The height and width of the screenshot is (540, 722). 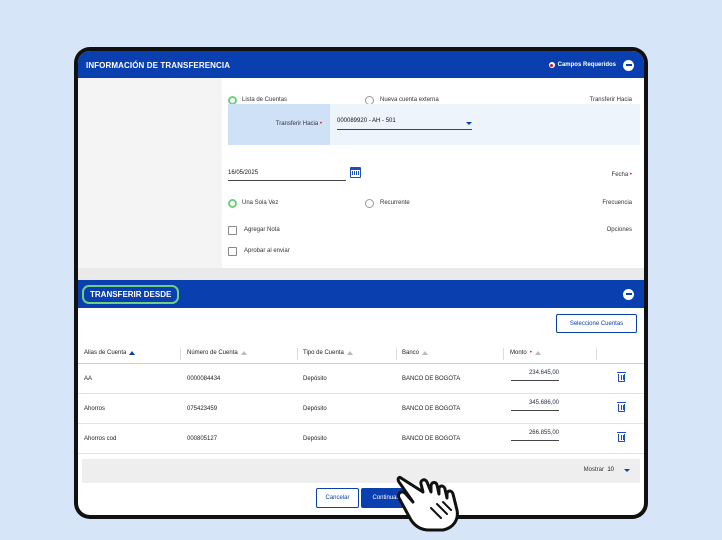 What do you see at coordinates (262, 230) in the screenshot?
I see `checkbox-agregar-nota-label: Agregar Nota` at bounding box center [262, 230].